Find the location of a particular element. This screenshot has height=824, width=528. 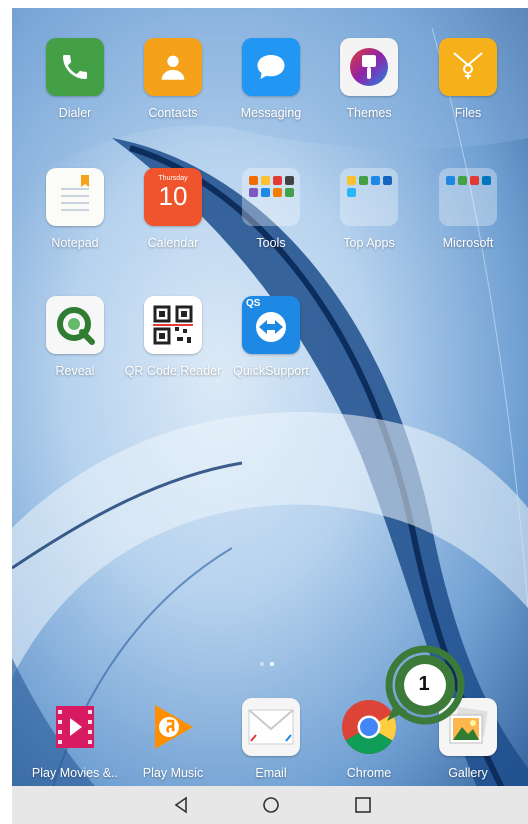

page-dot is located at coordinates (262, 664).